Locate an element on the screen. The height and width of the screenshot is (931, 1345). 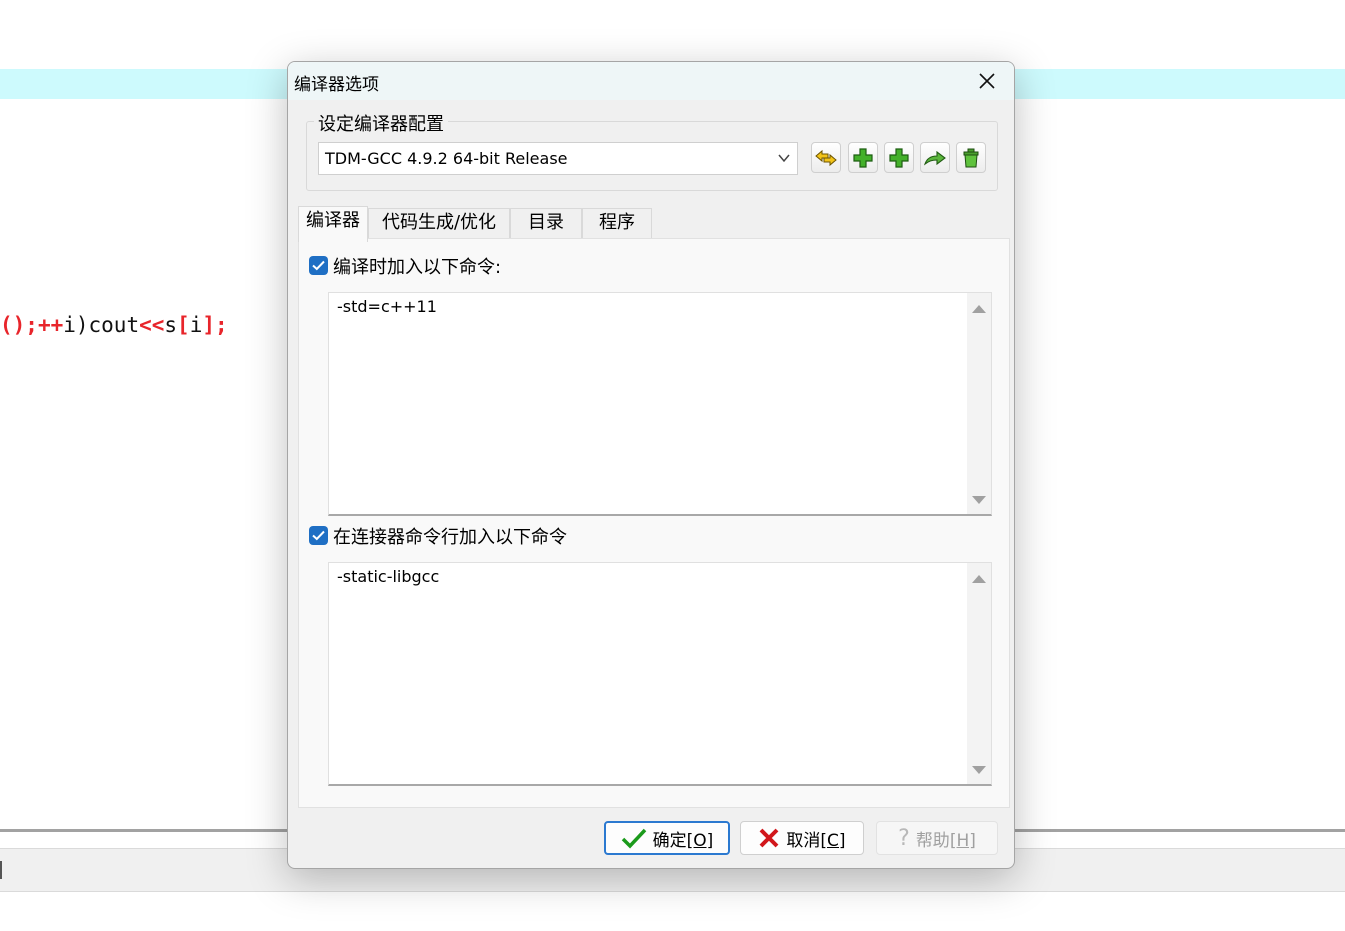
compiler-config-group-label: 设定编译器配置 is located at coordinates (381, 123).